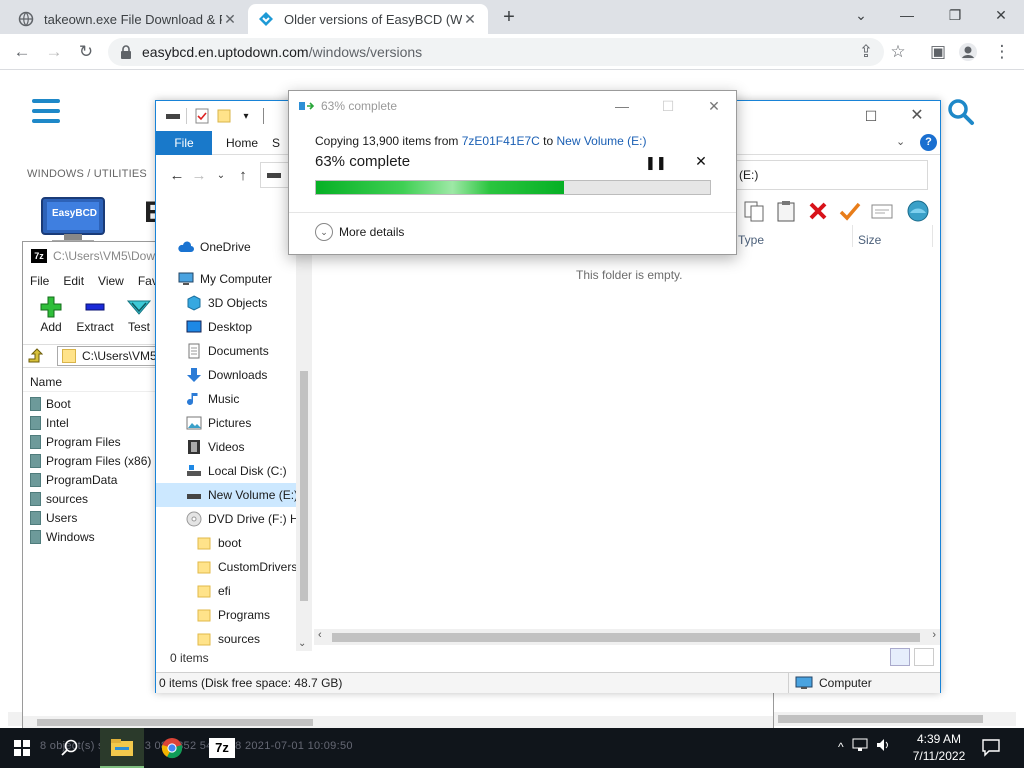  What do you see at coordinates (871, 116) in the screenshot?
I see `maximize-icon: ☐` at bounding box center [871, 116].